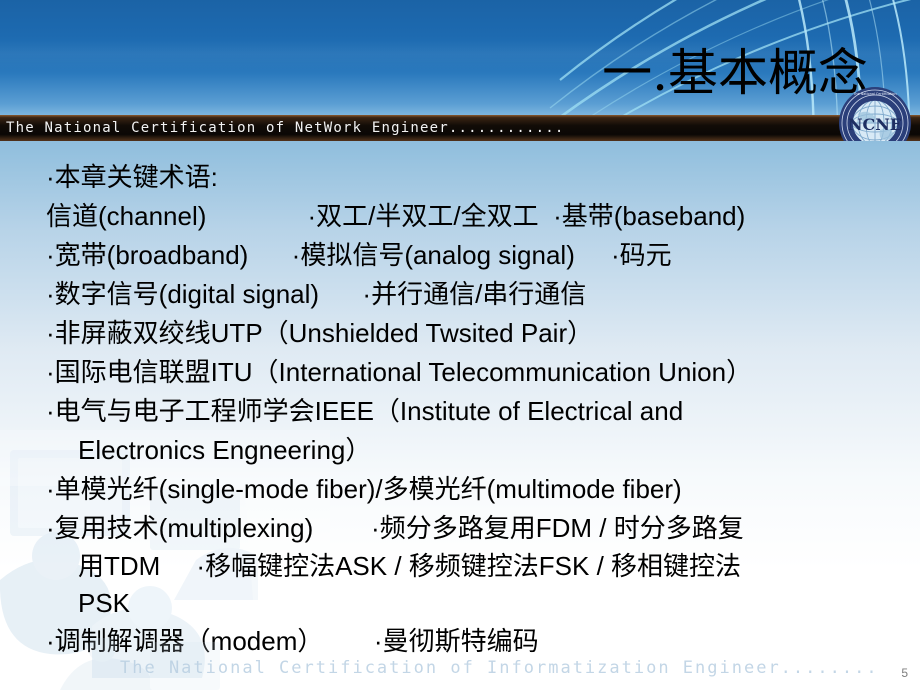  What do you see at coordinates (316, 294) in the screenshot?
I see `content-line: ·数字信号(digital signal) ·并行通信/串行通信` at bounding box center [316, 294].